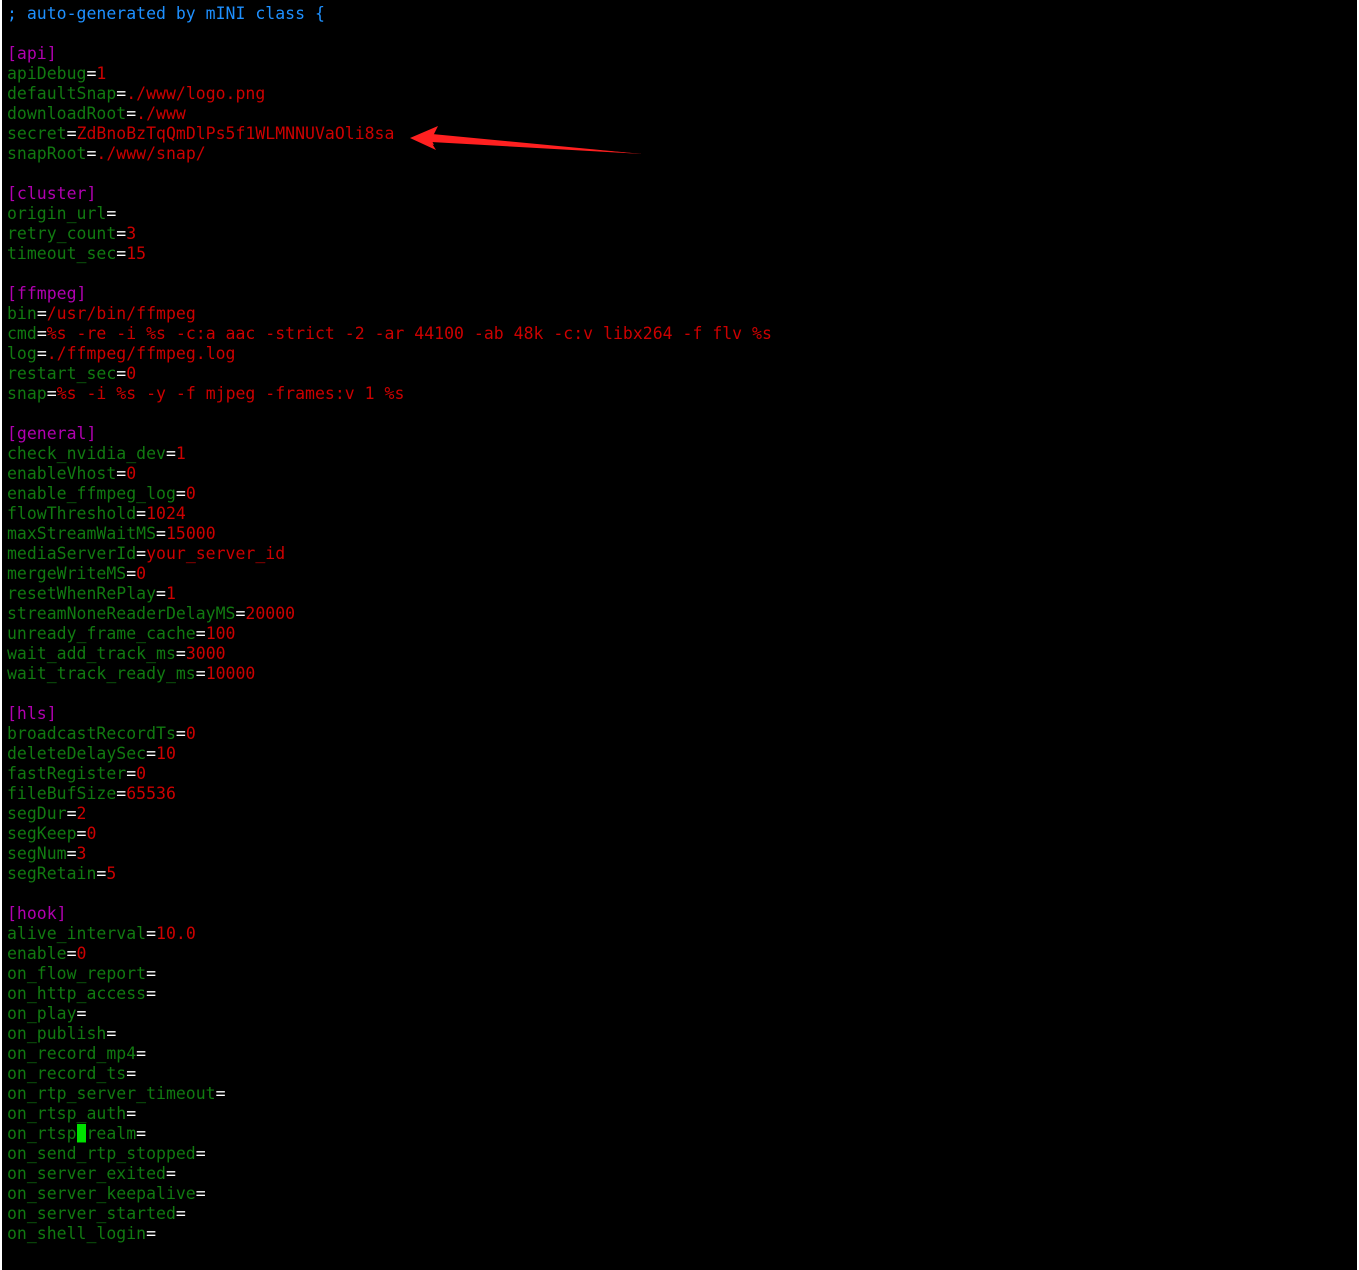 This screenshot has height=1270, width=1359. Describe the element at coordinates (389, 194) in the screenshot. I see `section-header: [cluster]` at that location.